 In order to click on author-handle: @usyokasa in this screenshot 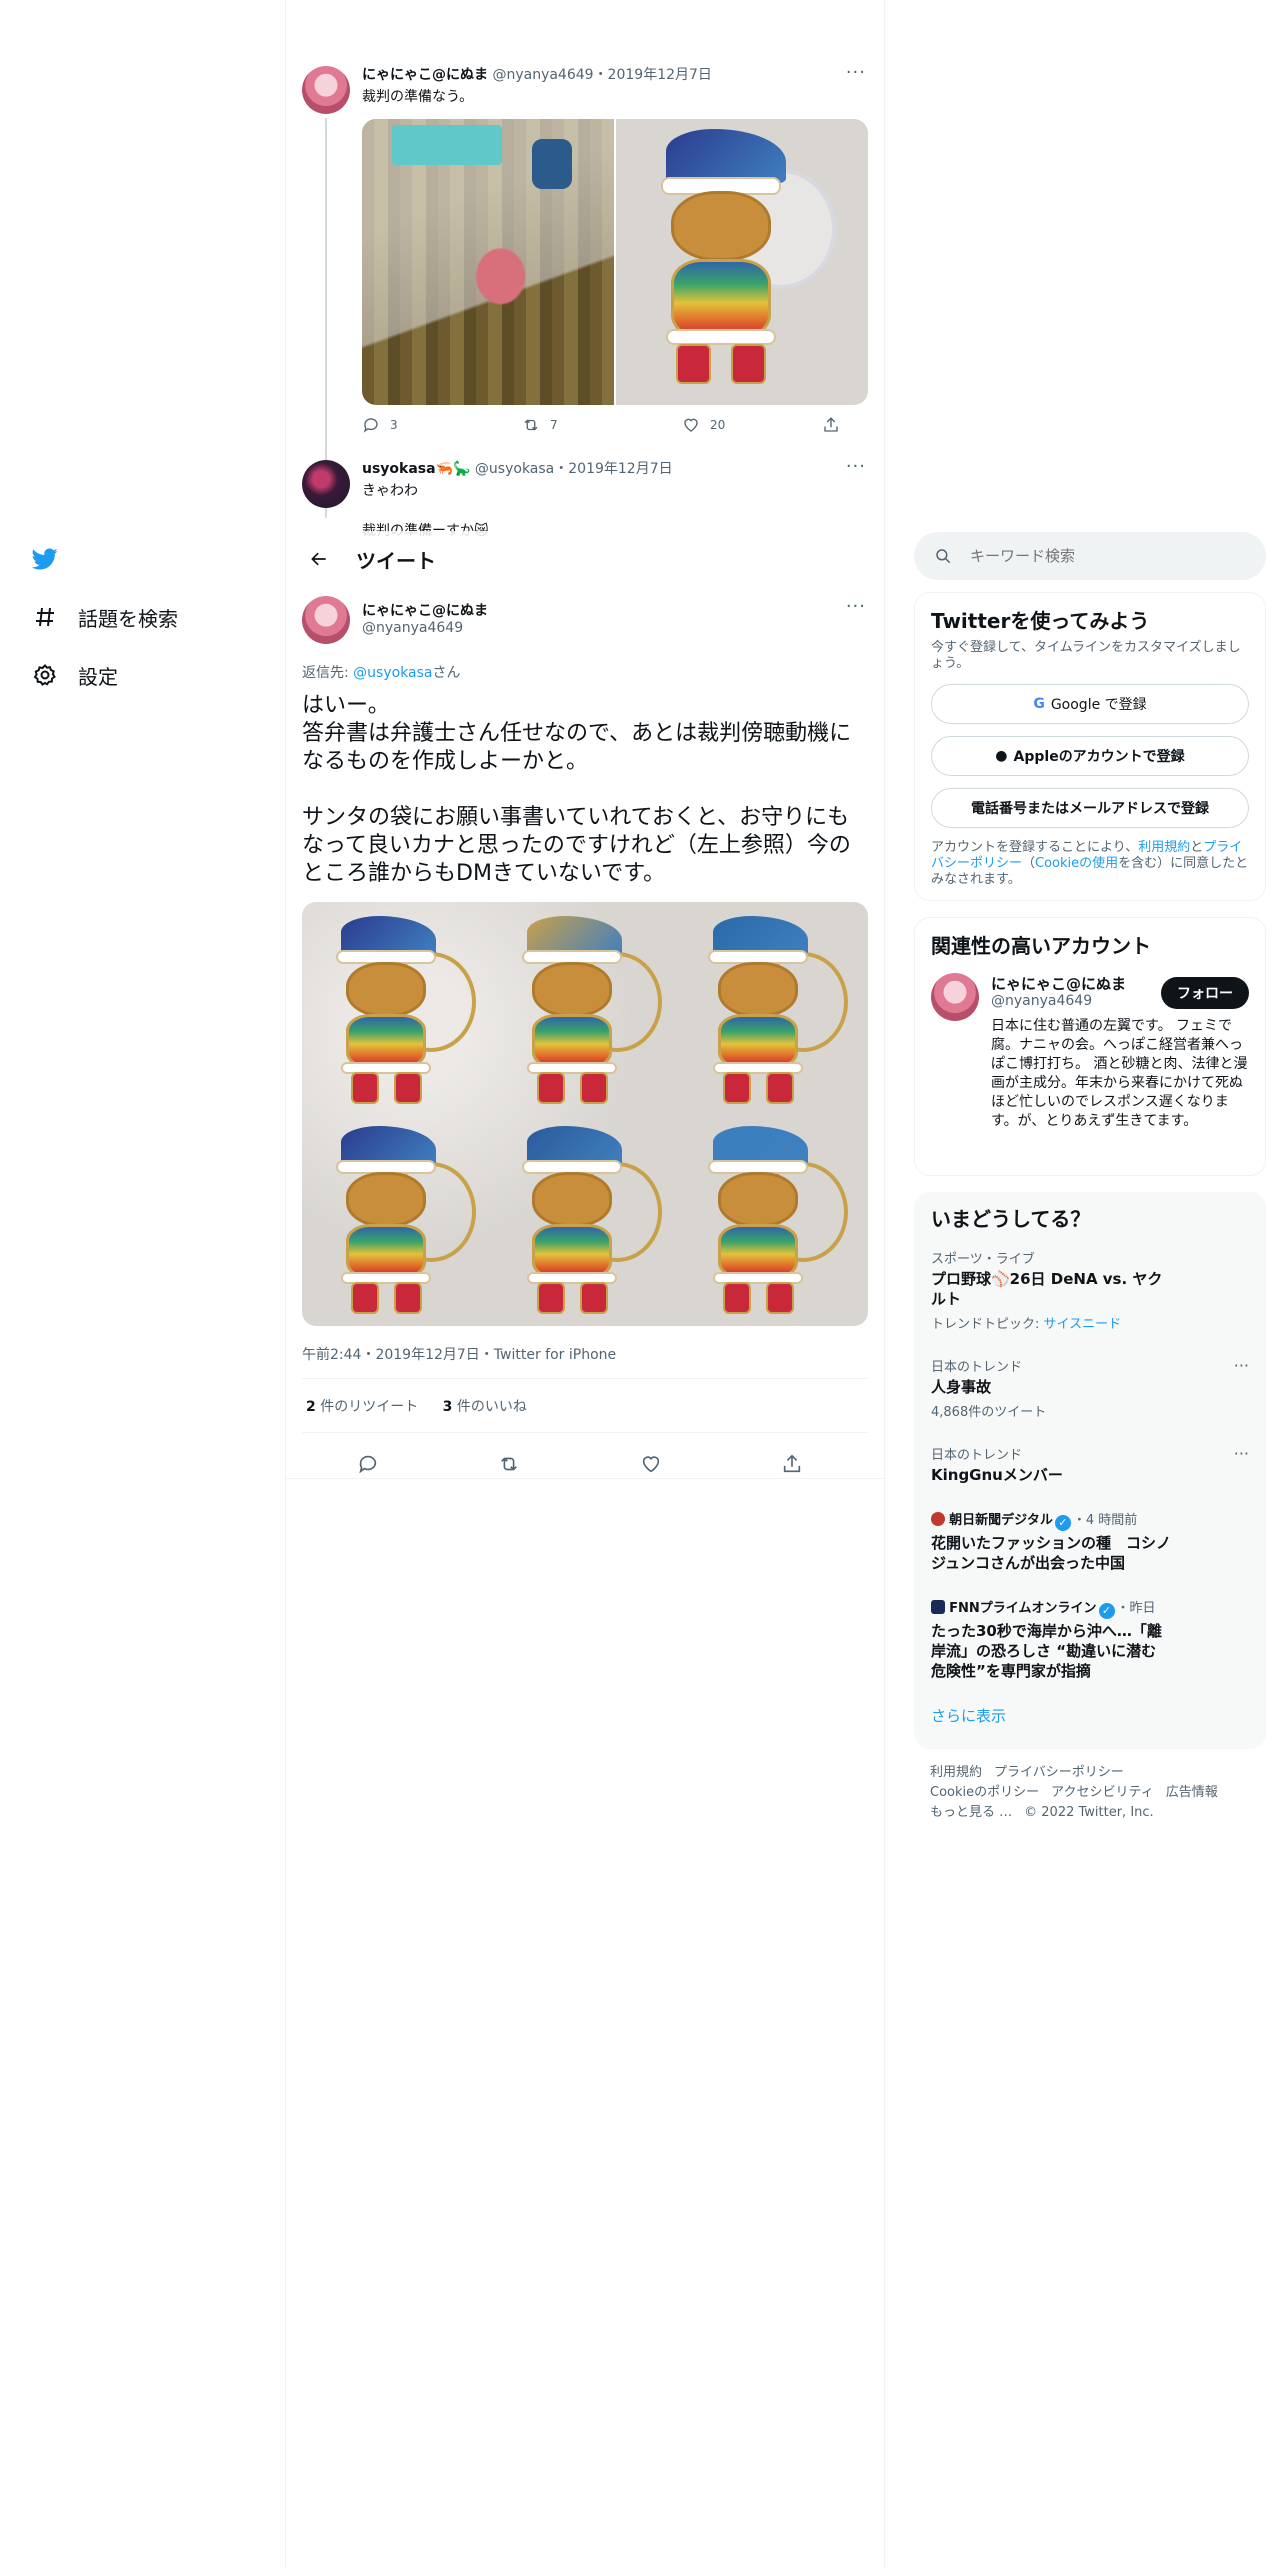, I will do `click(514, 469)`.